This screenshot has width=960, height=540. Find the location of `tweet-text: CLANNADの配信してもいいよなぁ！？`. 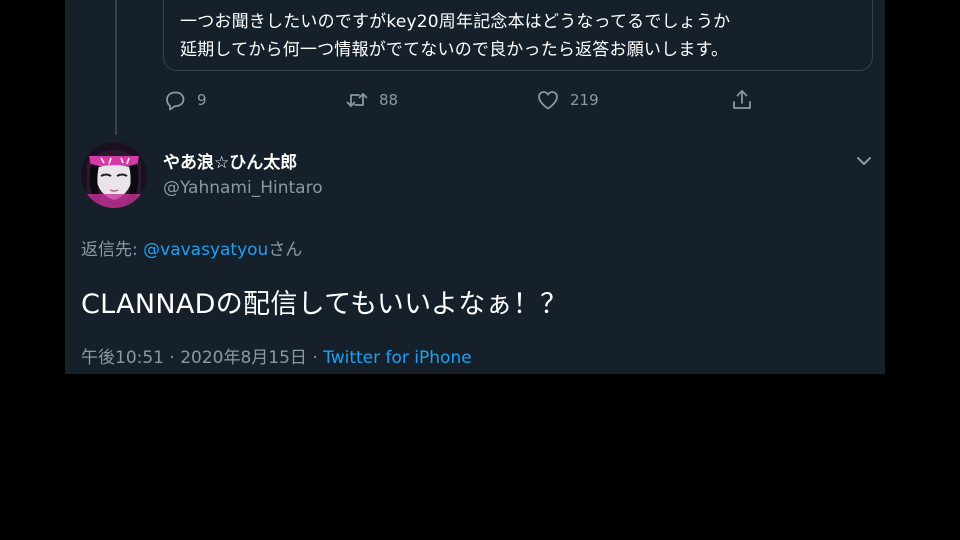

tweet-text: CLANNADの配信してもいいよなぁ！？ is located at coordinates (324, 304).